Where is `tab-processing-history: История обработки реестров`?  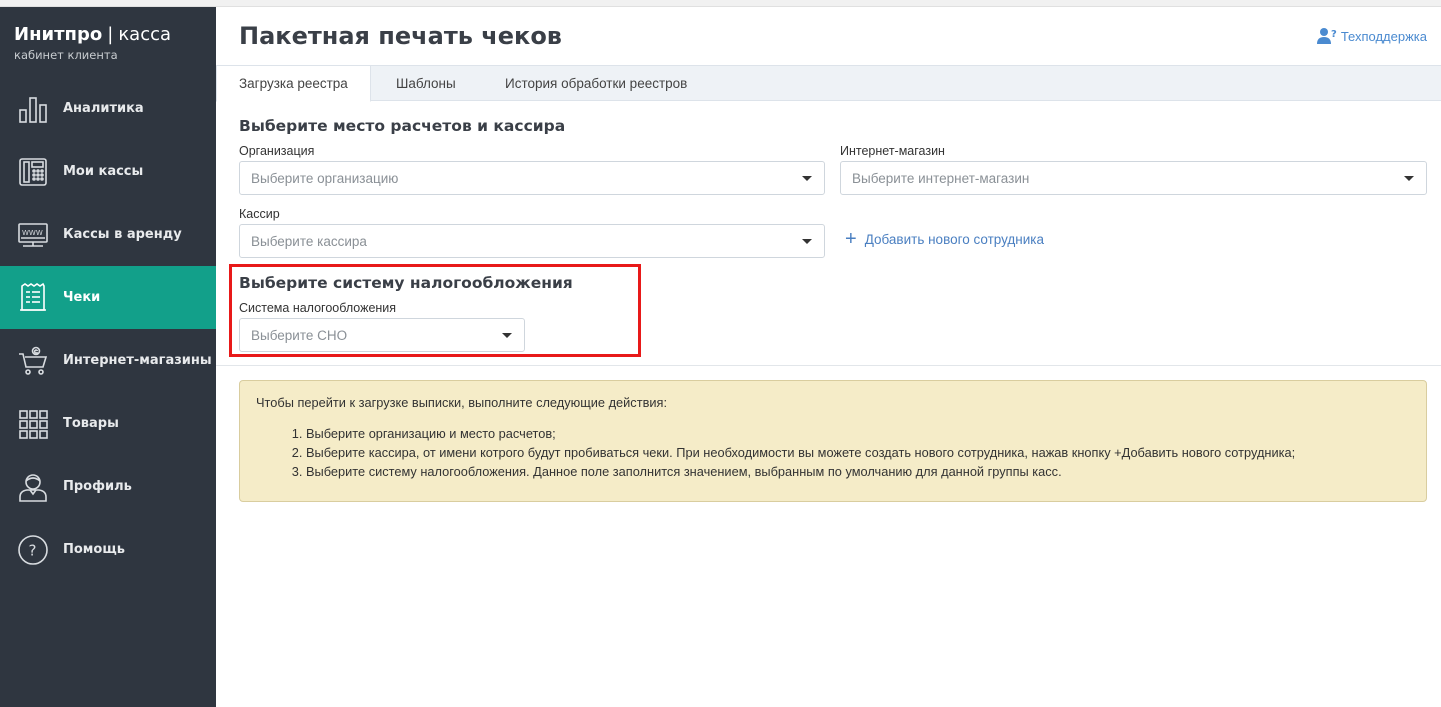 tab-processing-history: История обработки реестров is located at coordinates (596, 83).